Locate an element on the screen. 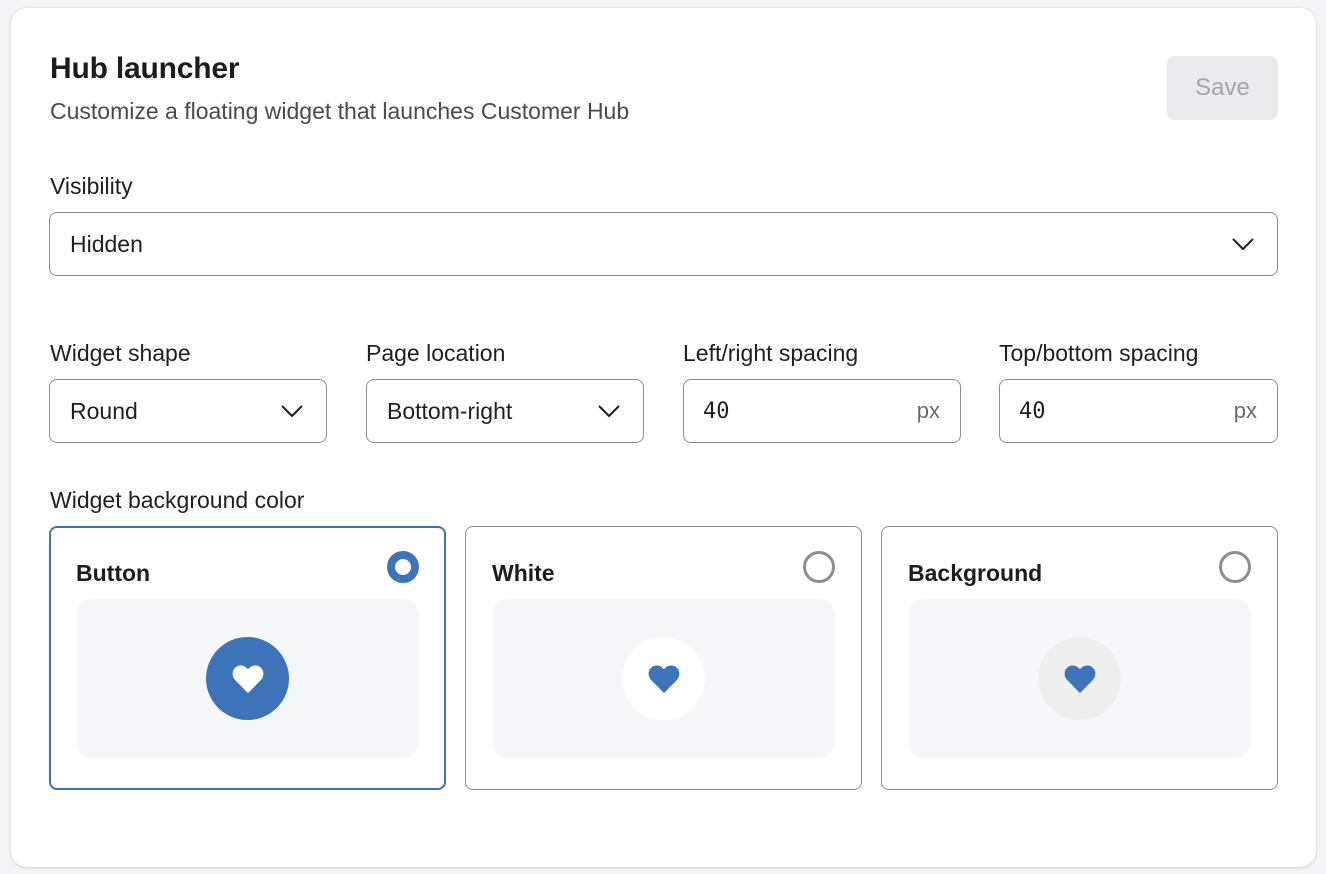  option-title: White is located at coordinates (523, 573).